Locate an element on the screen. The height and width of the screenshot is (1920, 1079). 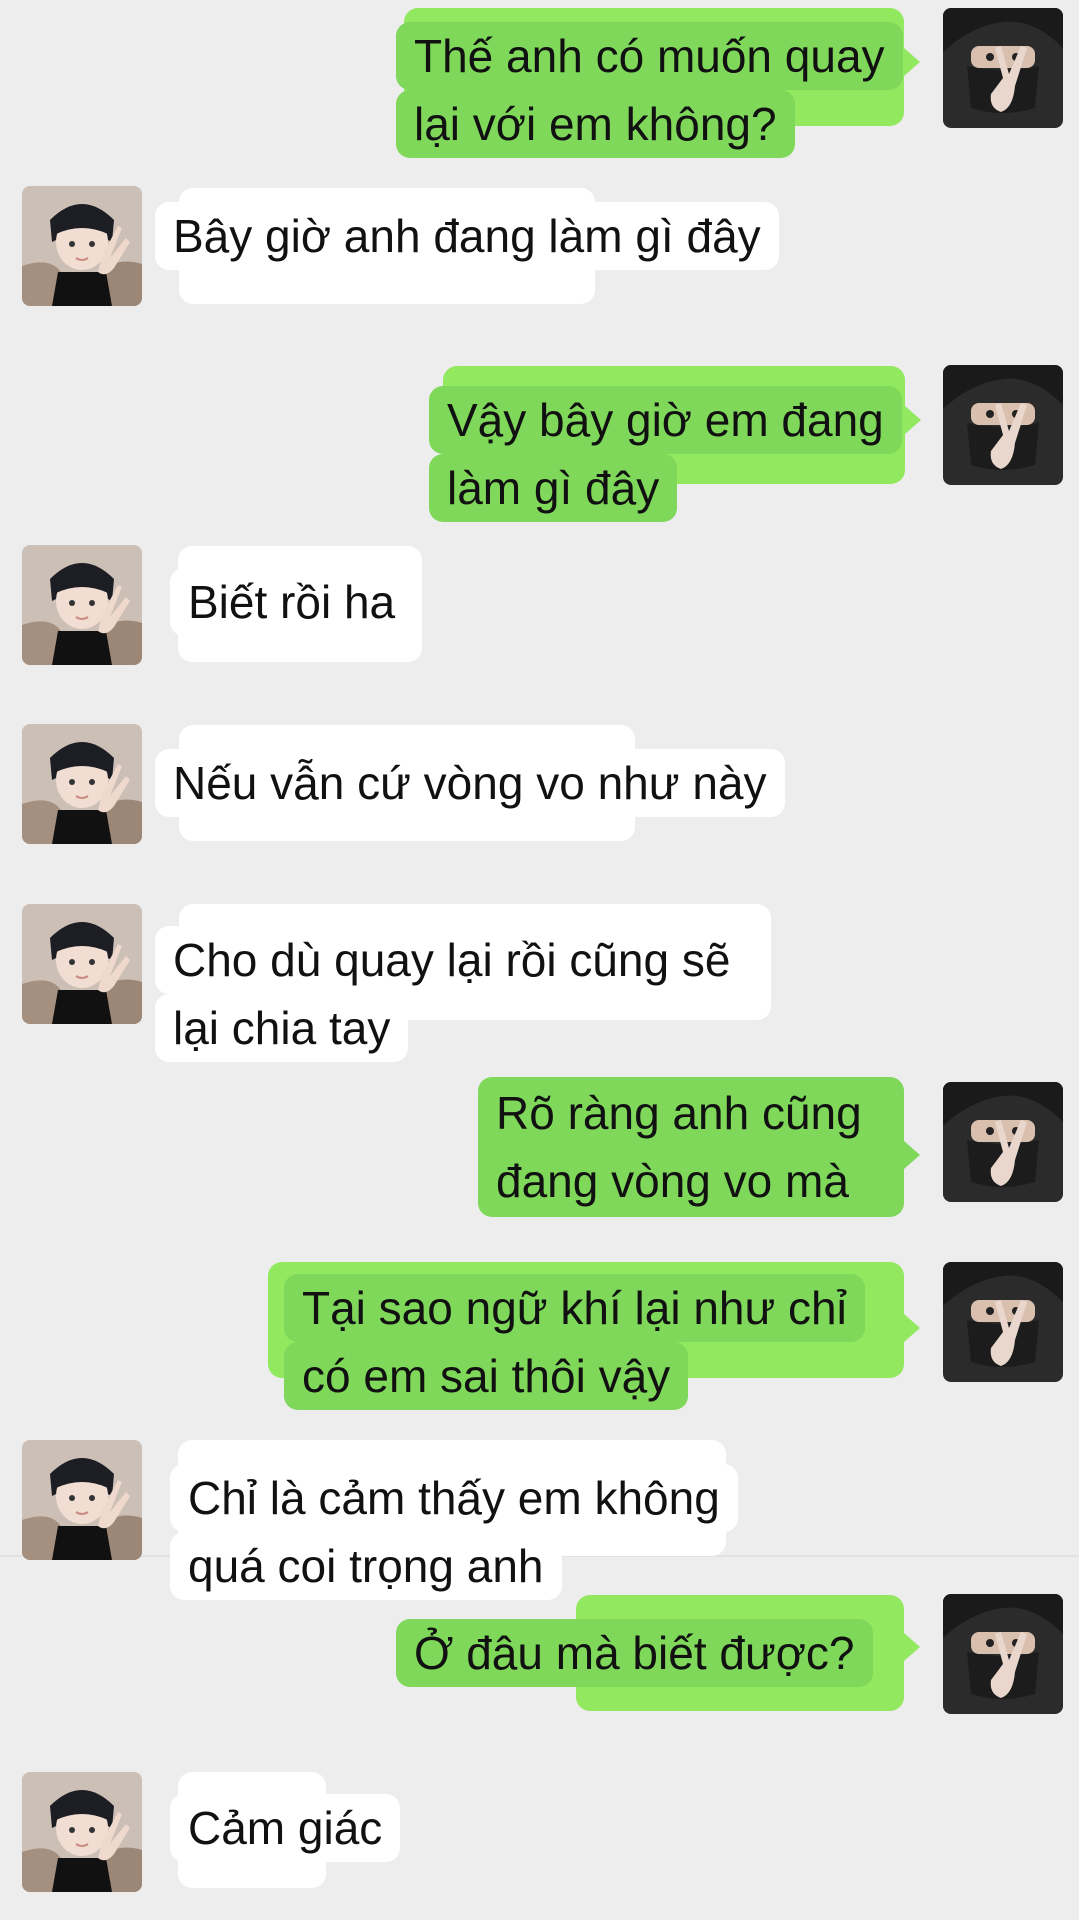
message-line: làm gì đây is located at coordinates (553, 488).